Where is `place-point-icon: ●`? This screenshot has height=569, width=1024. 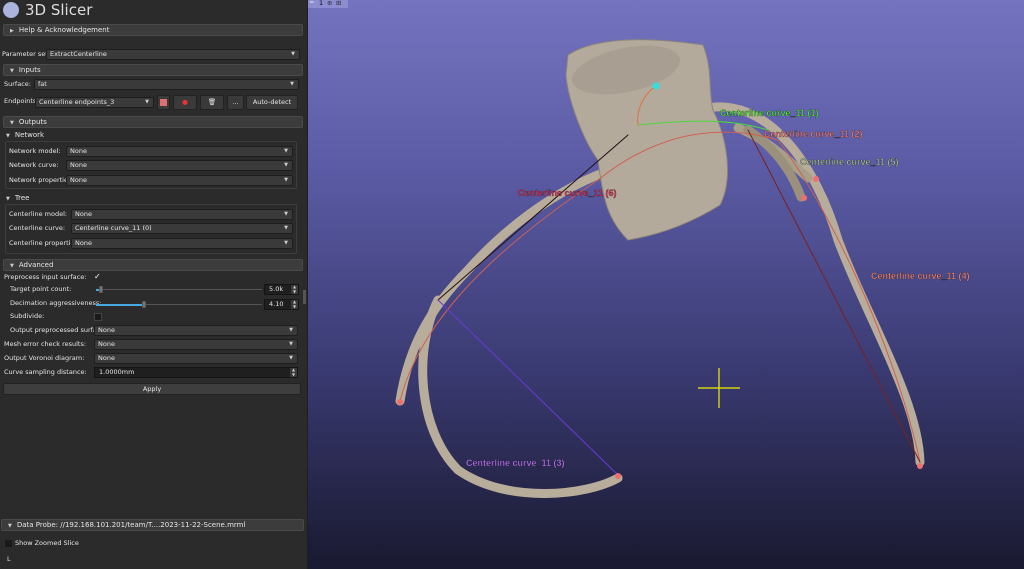 place-point-icon: ● is located at coordinates (185, 102).